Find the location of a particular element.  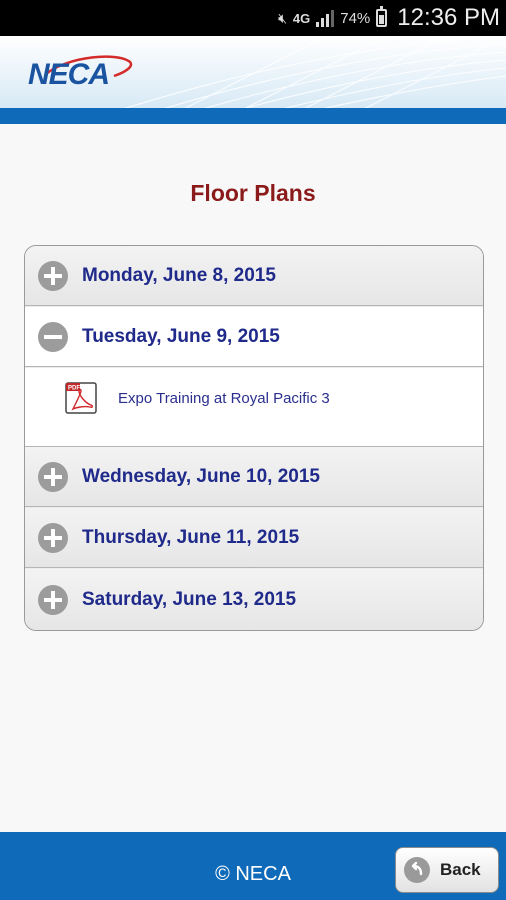

page-title: Floor Plans is located at coordinates (253, 193).